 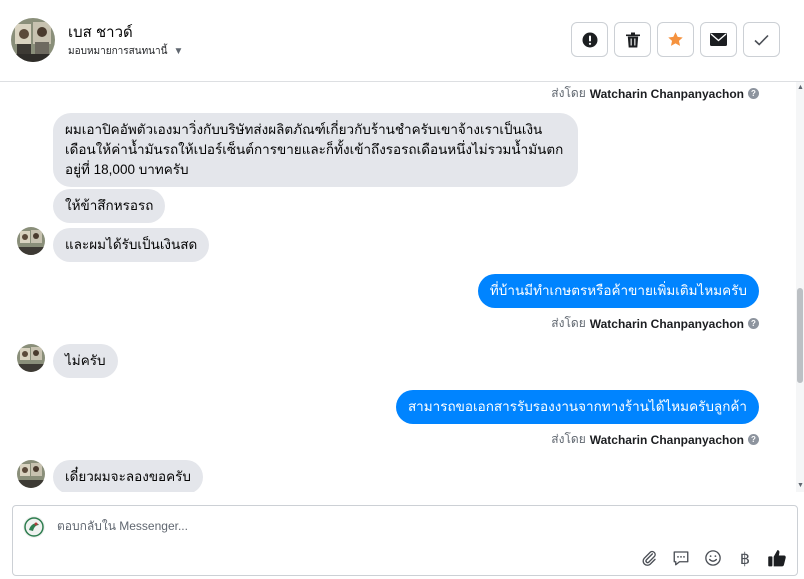 What do you see at coordinates (800, 485) in the screenshot?
I see `scroll-down-arrow-icon: ▼` at bounding box center [800, 485].